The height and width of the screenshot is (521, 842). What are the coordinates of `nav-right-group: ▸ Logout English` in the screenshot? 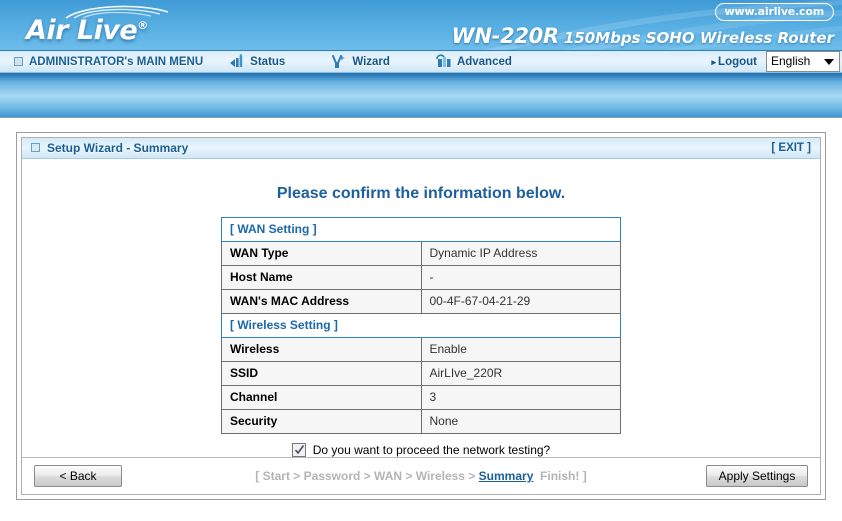 It's located at (777, 61).